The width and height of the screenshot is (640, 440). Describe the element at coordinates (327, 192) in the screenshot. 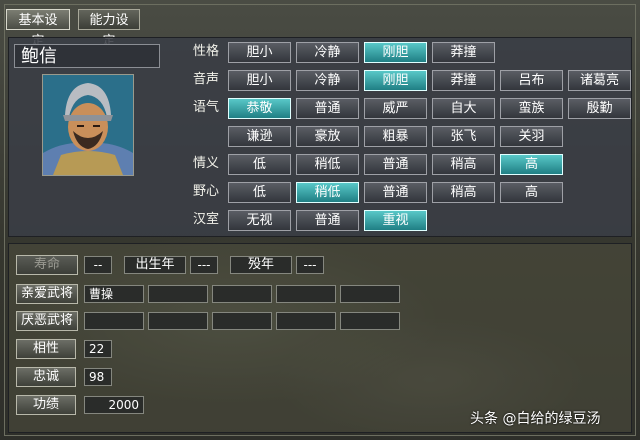

I see `ambition-option-slightly-low: 稍低` at that location.